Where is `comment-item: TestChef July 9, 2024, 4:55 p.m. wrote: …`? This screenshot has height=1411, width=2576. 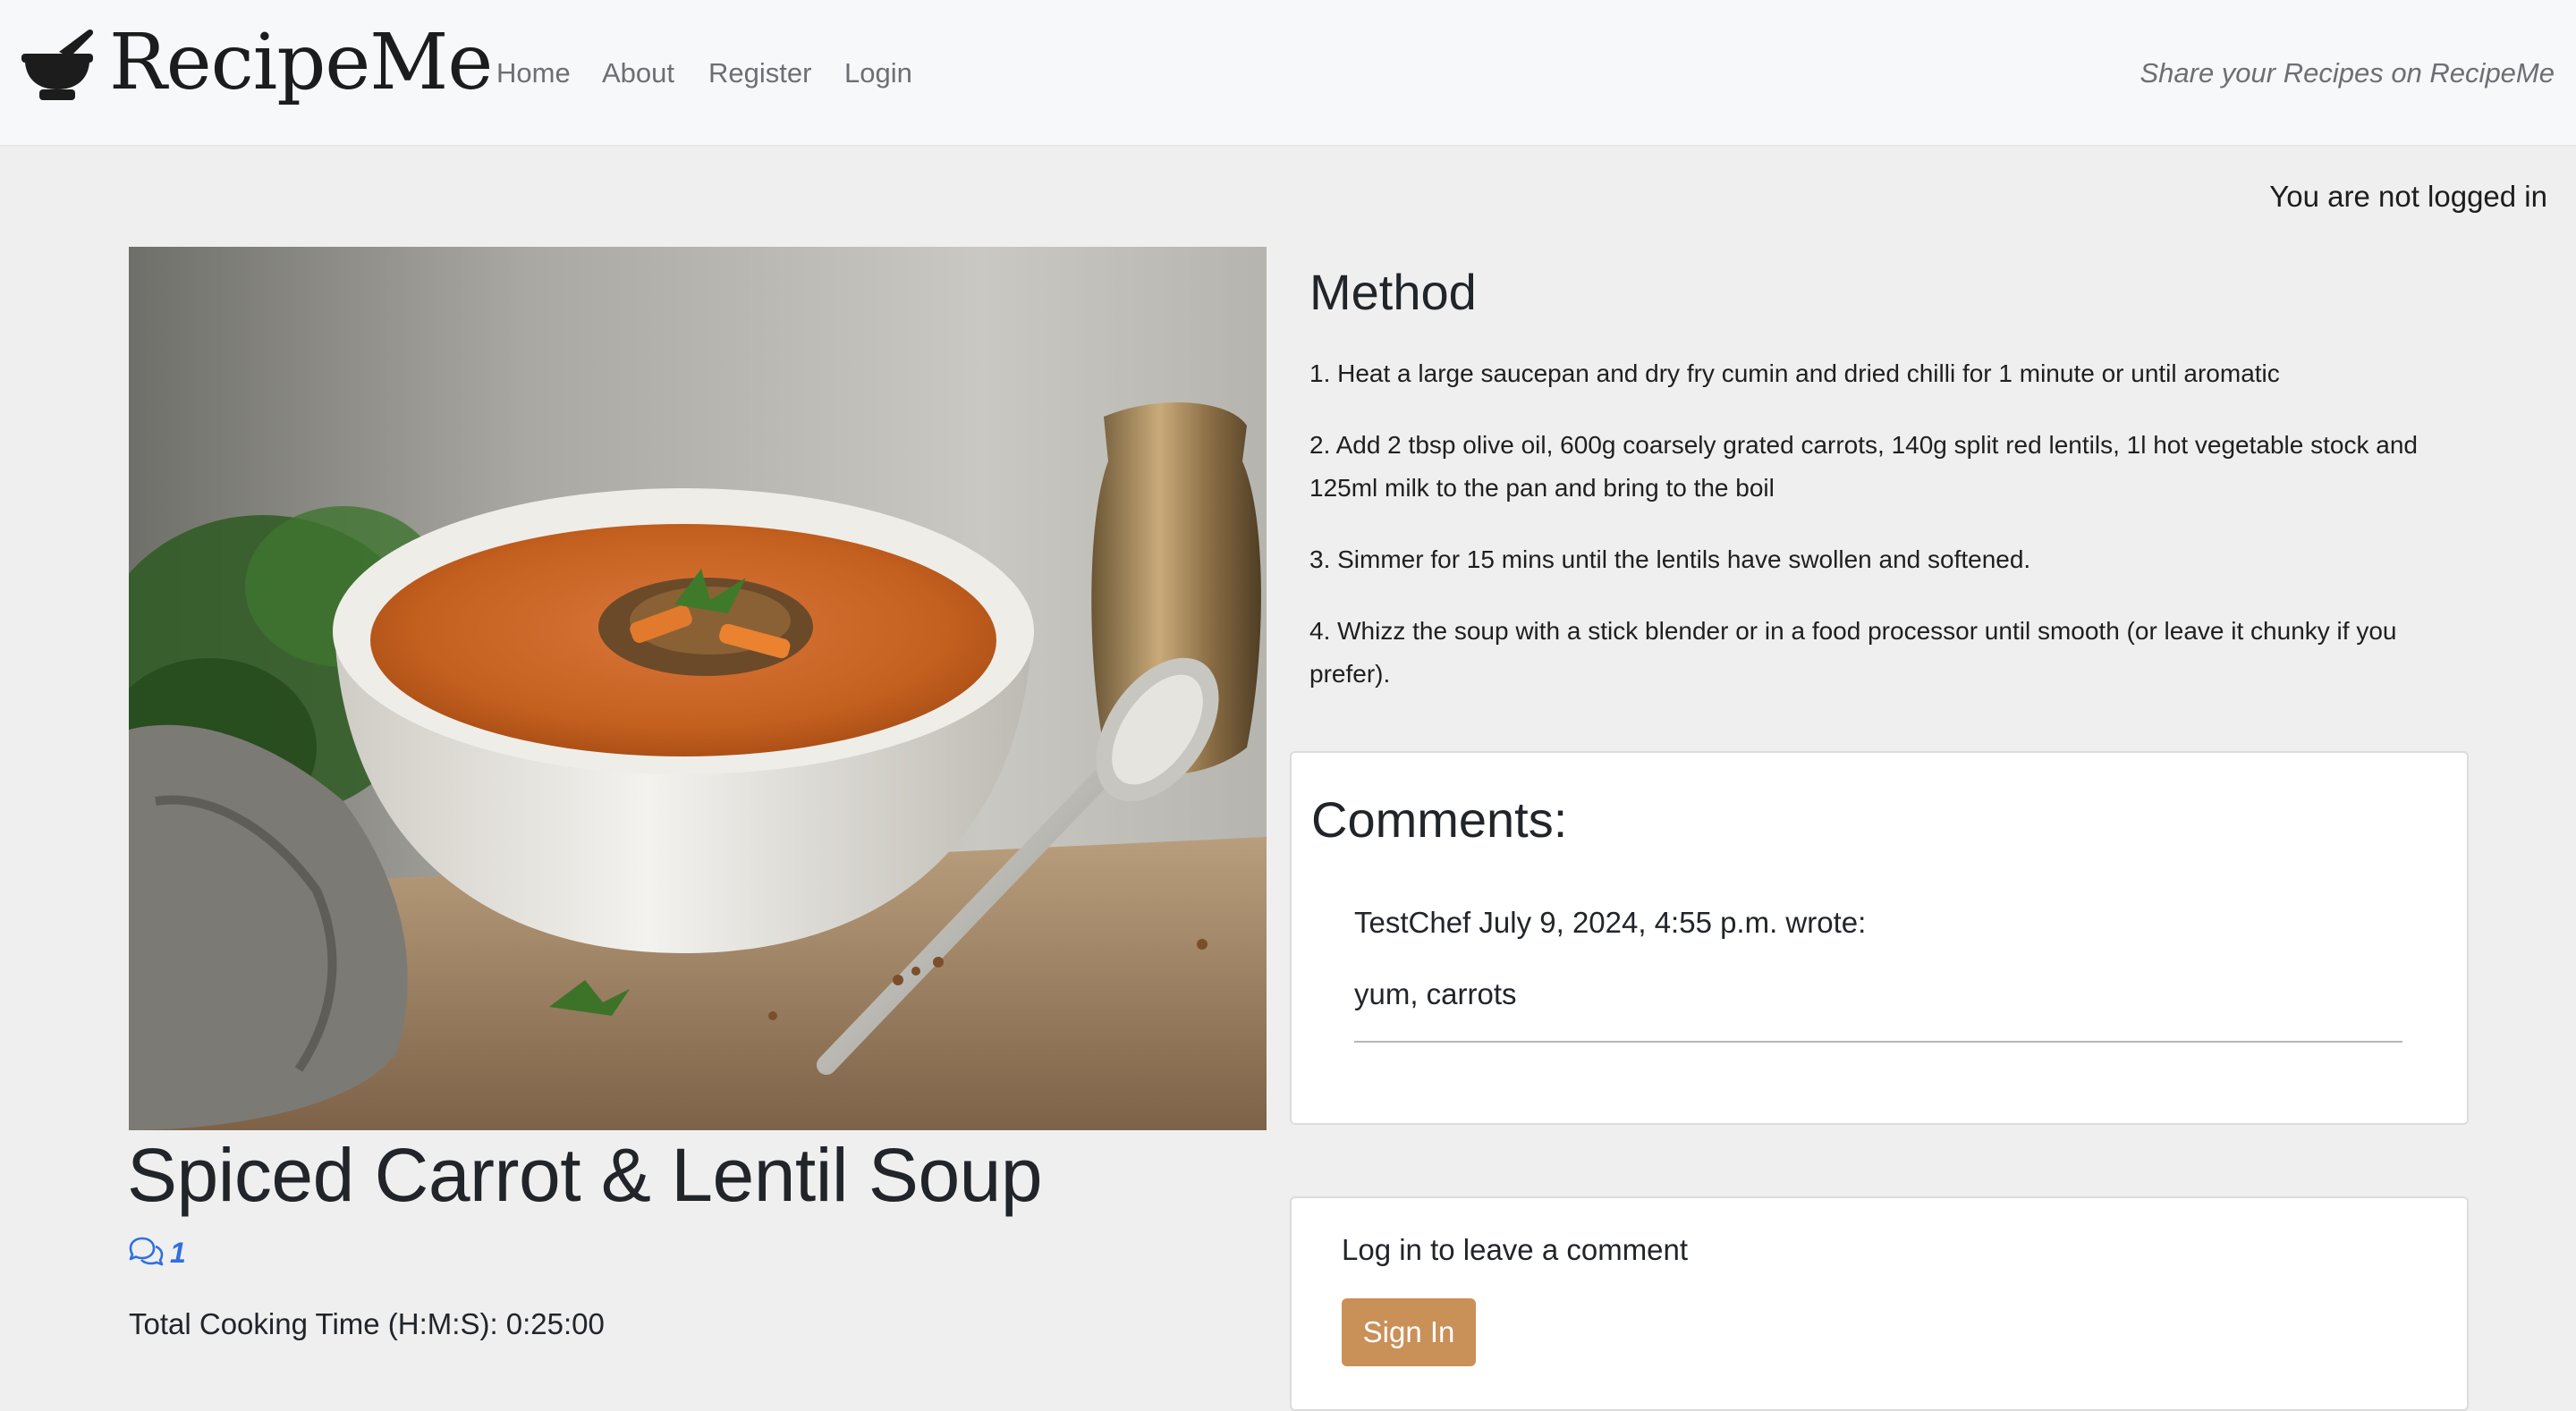
comment-item: TestChef July 9, 2024, 4:55 p.m. wrote: … is located at coordinates (1878, 973).